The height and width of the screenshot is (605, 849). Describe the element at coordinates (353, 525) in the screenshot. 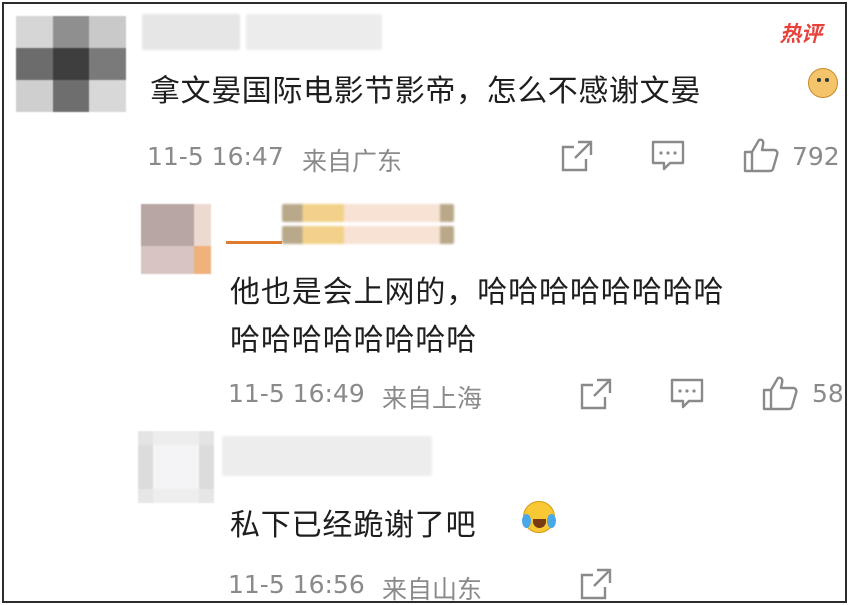

I see `comment-text: 私下已经跪谢了吧` at that location.